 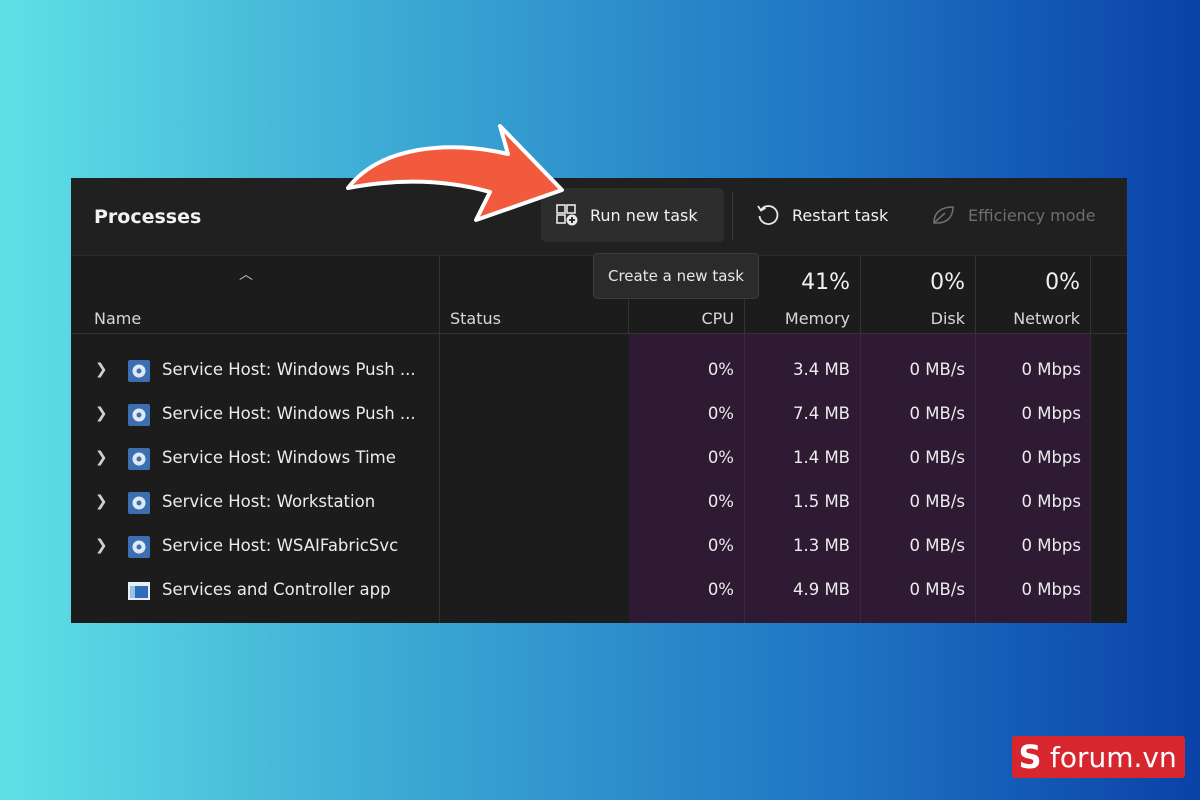 I want to click on header-memory: 41% Memory, so click(x=803, y=295).